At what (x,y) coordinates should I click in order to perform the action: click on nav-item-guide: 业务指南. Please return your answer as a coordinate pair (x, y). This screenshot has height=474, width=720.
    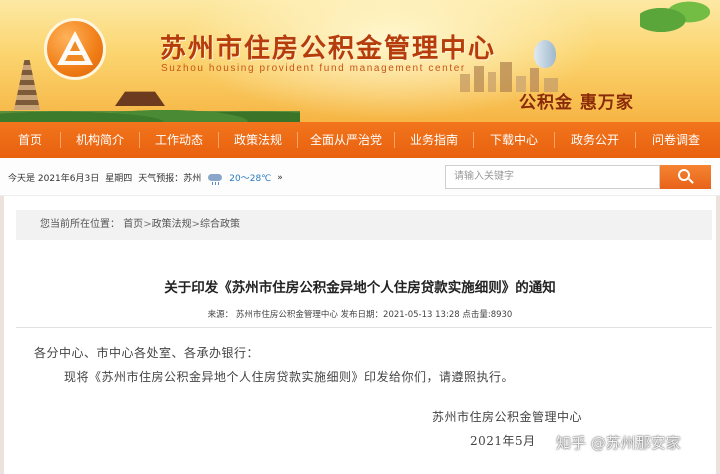
    Looking at the image, I should click on (434, 140).